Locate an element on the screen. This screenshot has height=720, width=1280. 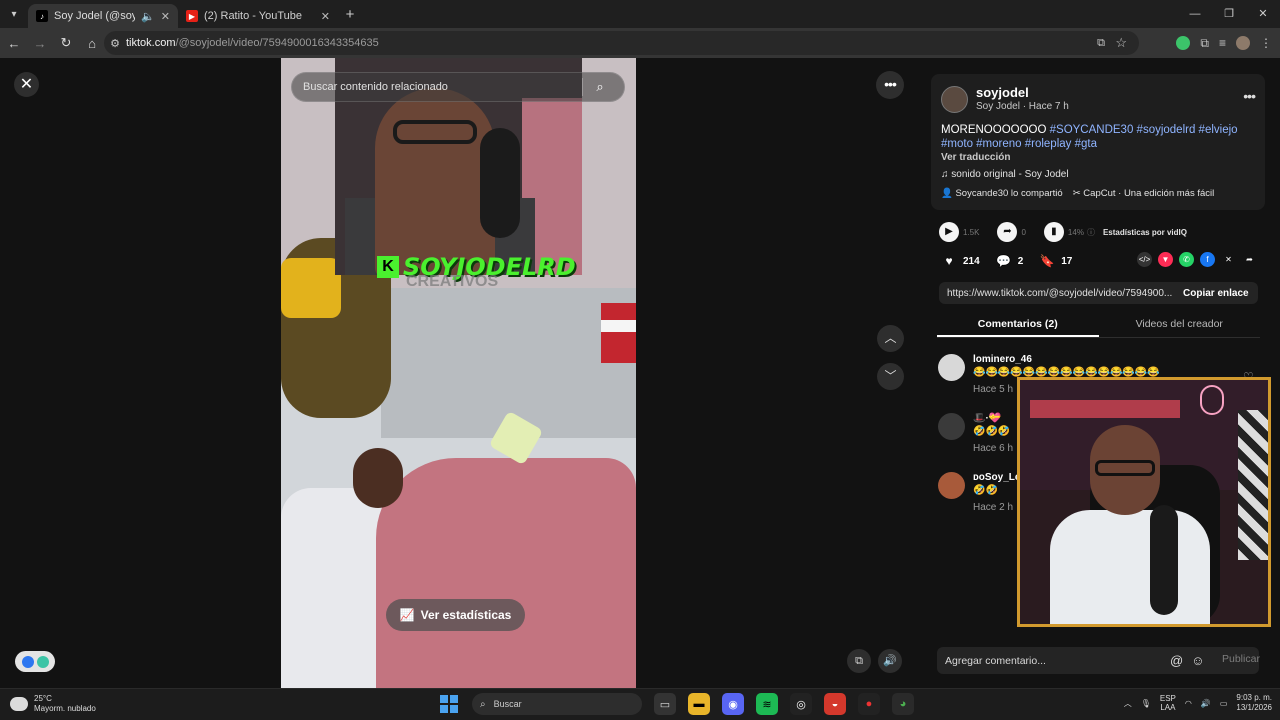
copy-link-button: Copiar enlace is located at coordinates (1212, 293).